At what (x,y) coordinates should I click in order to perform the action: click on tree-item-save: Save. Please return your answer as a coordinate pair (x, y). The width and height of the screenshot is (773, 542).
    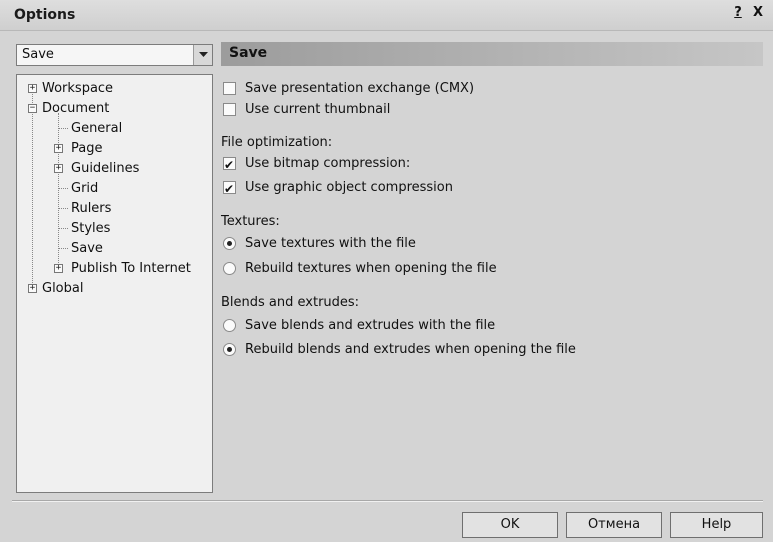
    Looking at the image, I should click on (87, 248).